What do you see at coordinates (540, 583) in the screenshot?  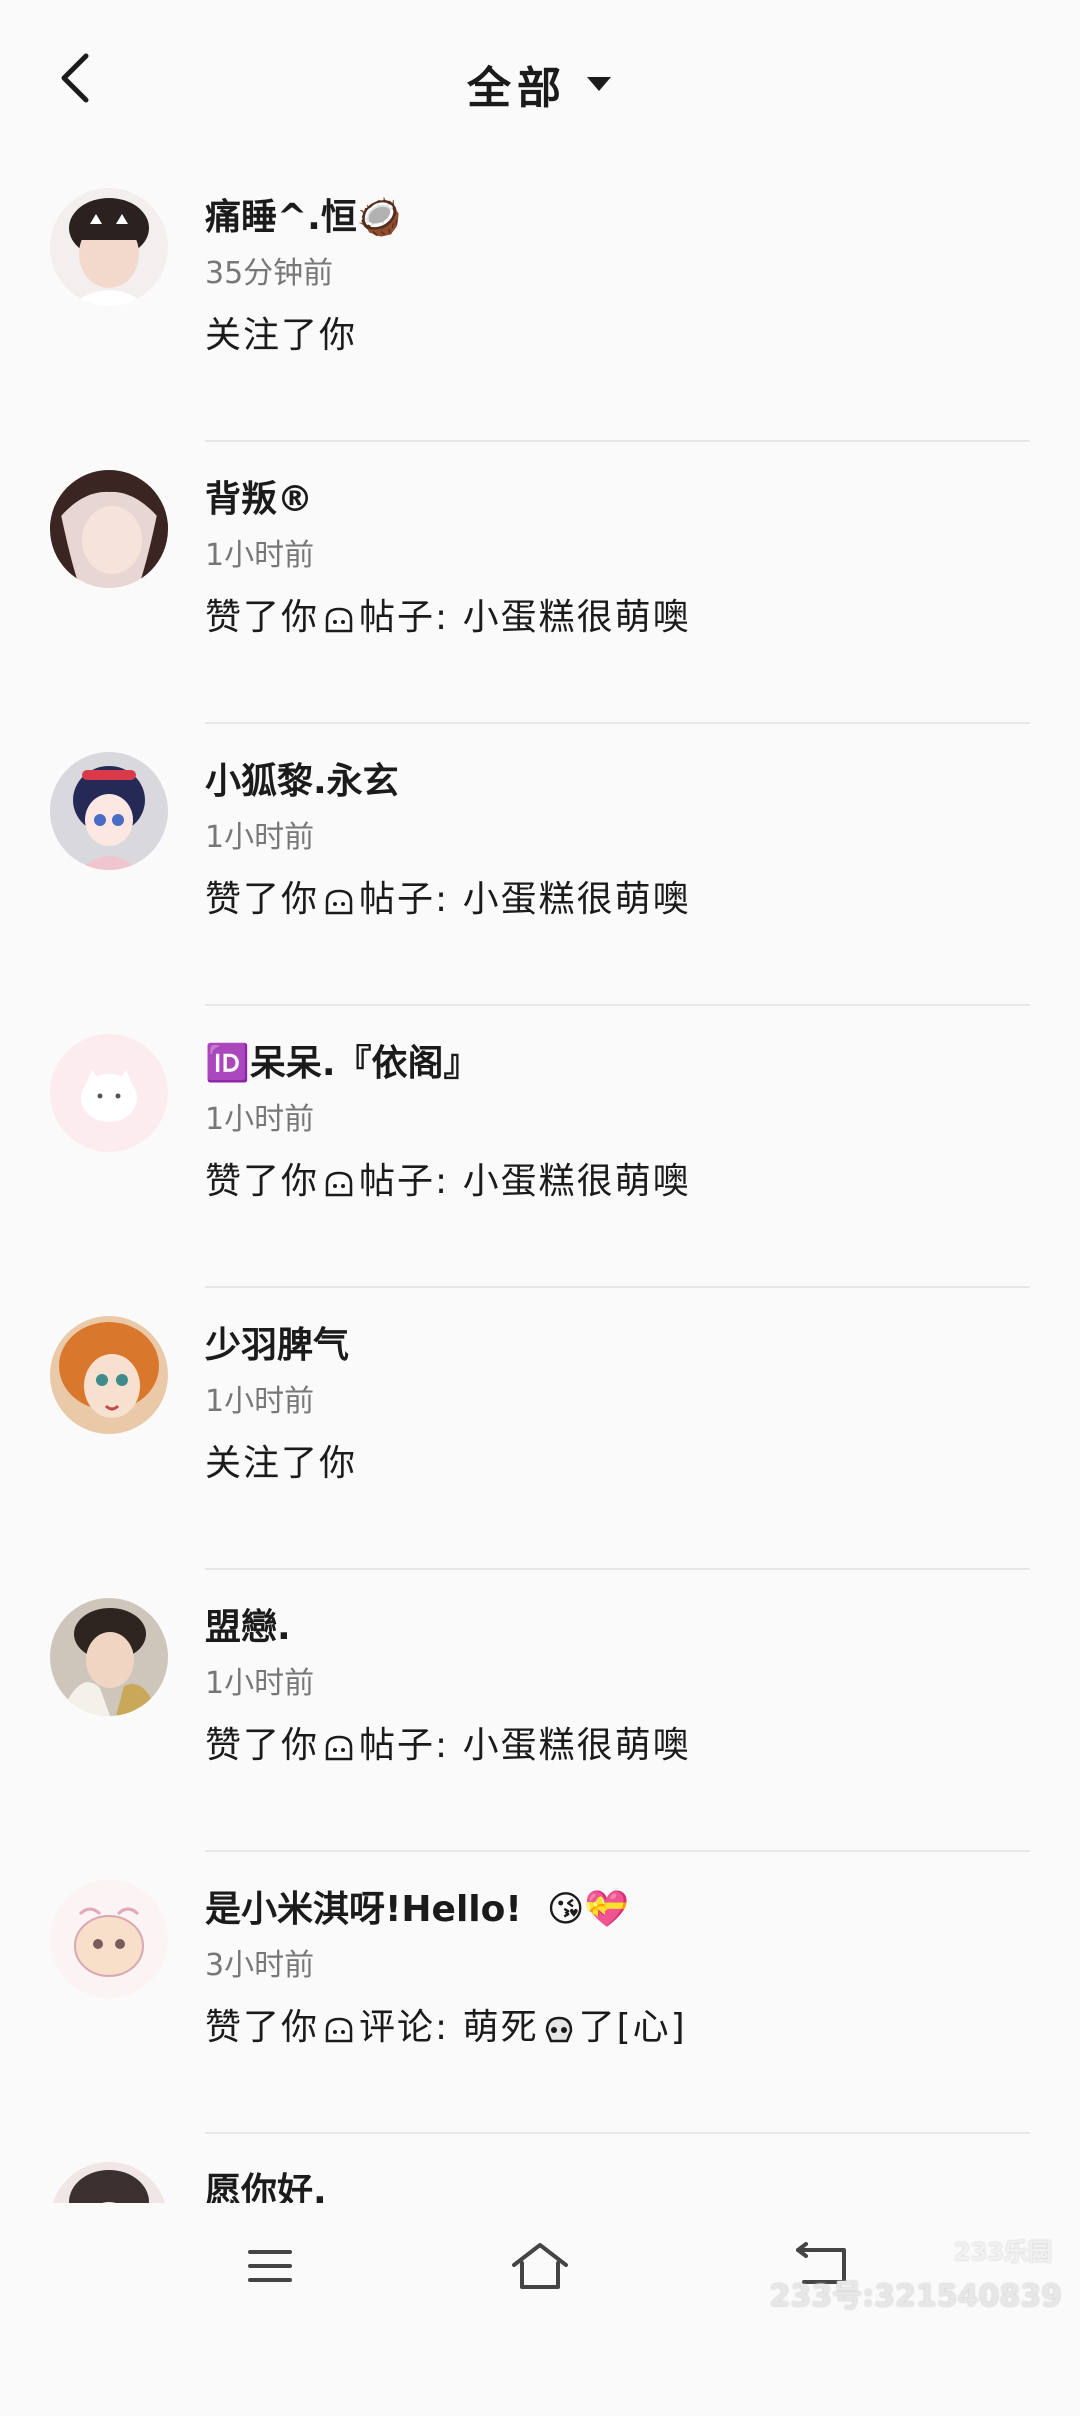 I see `list-item: 背叛® 1小时前 赞了你 帖子: 小蛋糕很萌噢` at bounding box center [540, 583].